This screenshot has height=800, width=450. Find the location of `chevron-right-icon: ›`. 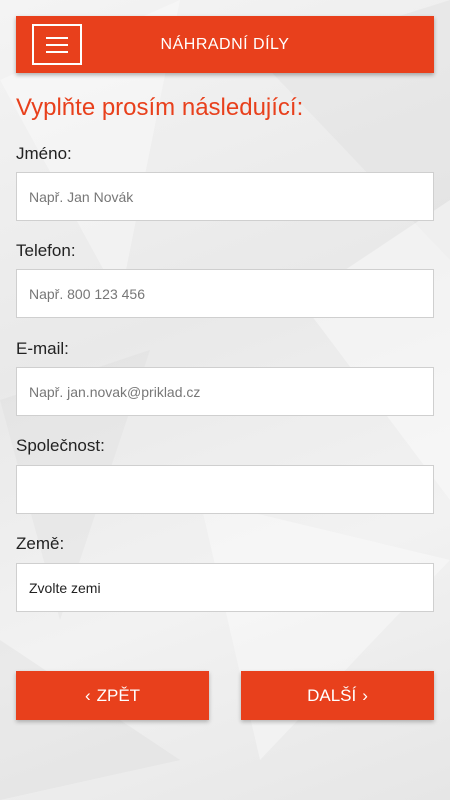

chevron-right-icon: › is located at coordinates (365, 695).